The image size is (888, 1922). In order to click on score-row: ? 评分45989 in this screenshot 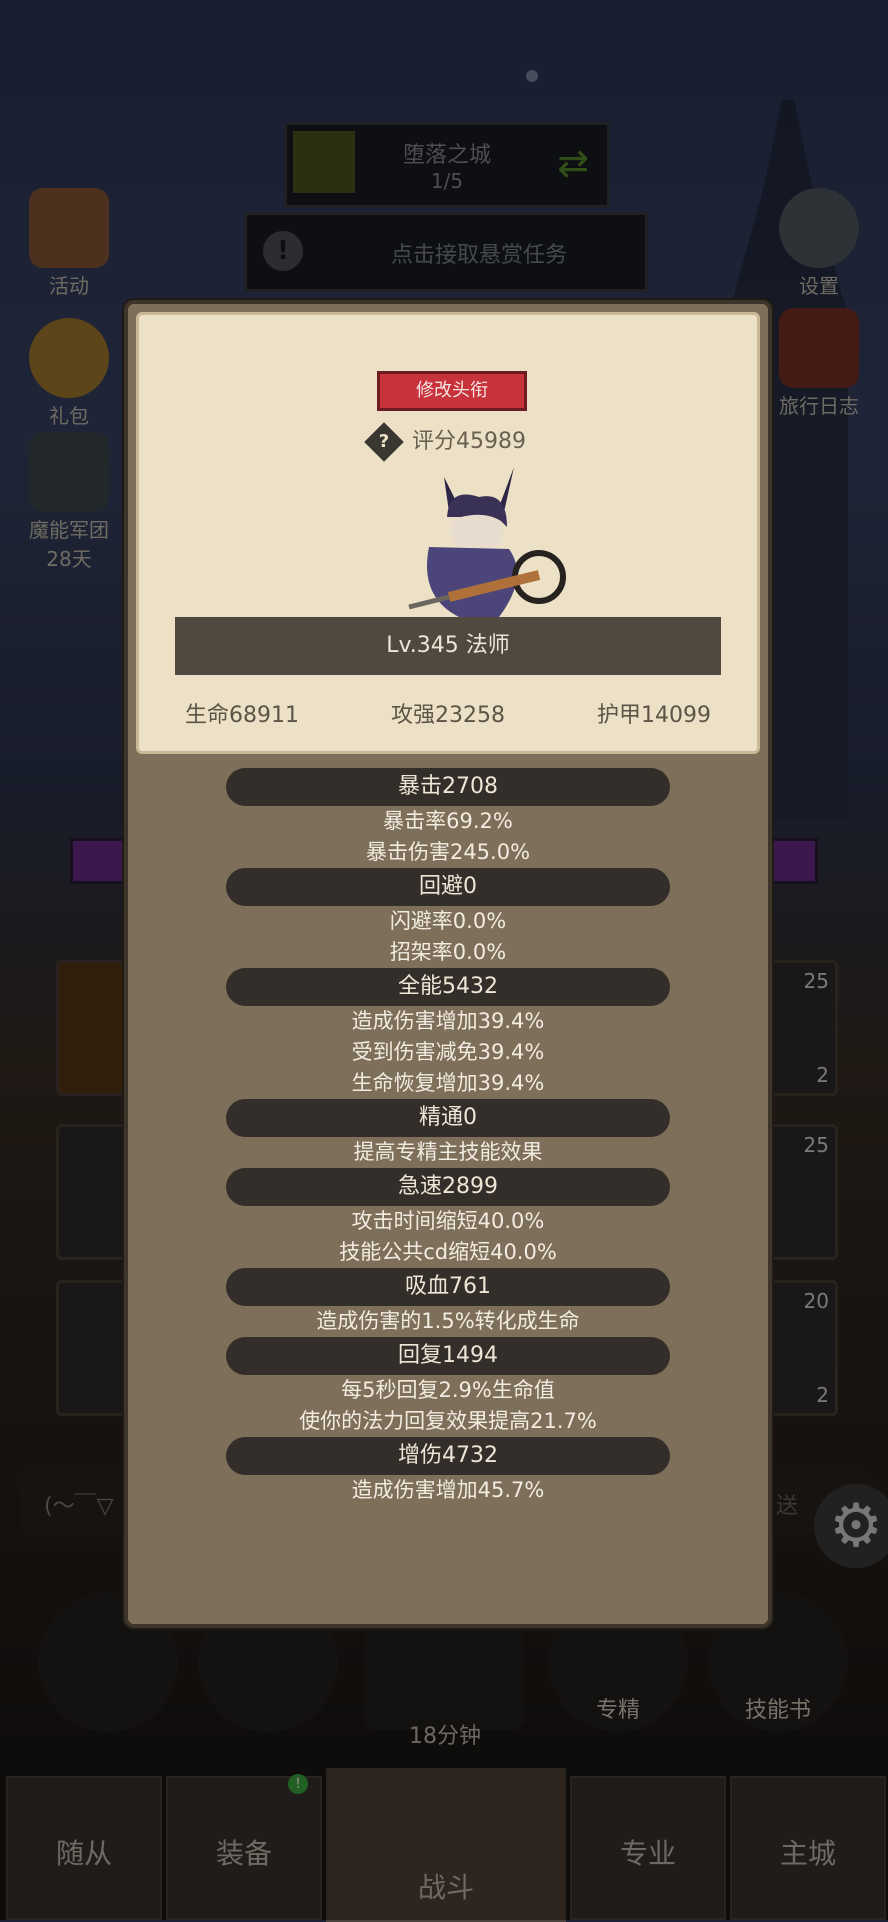, I will do `click(448, 442)`.